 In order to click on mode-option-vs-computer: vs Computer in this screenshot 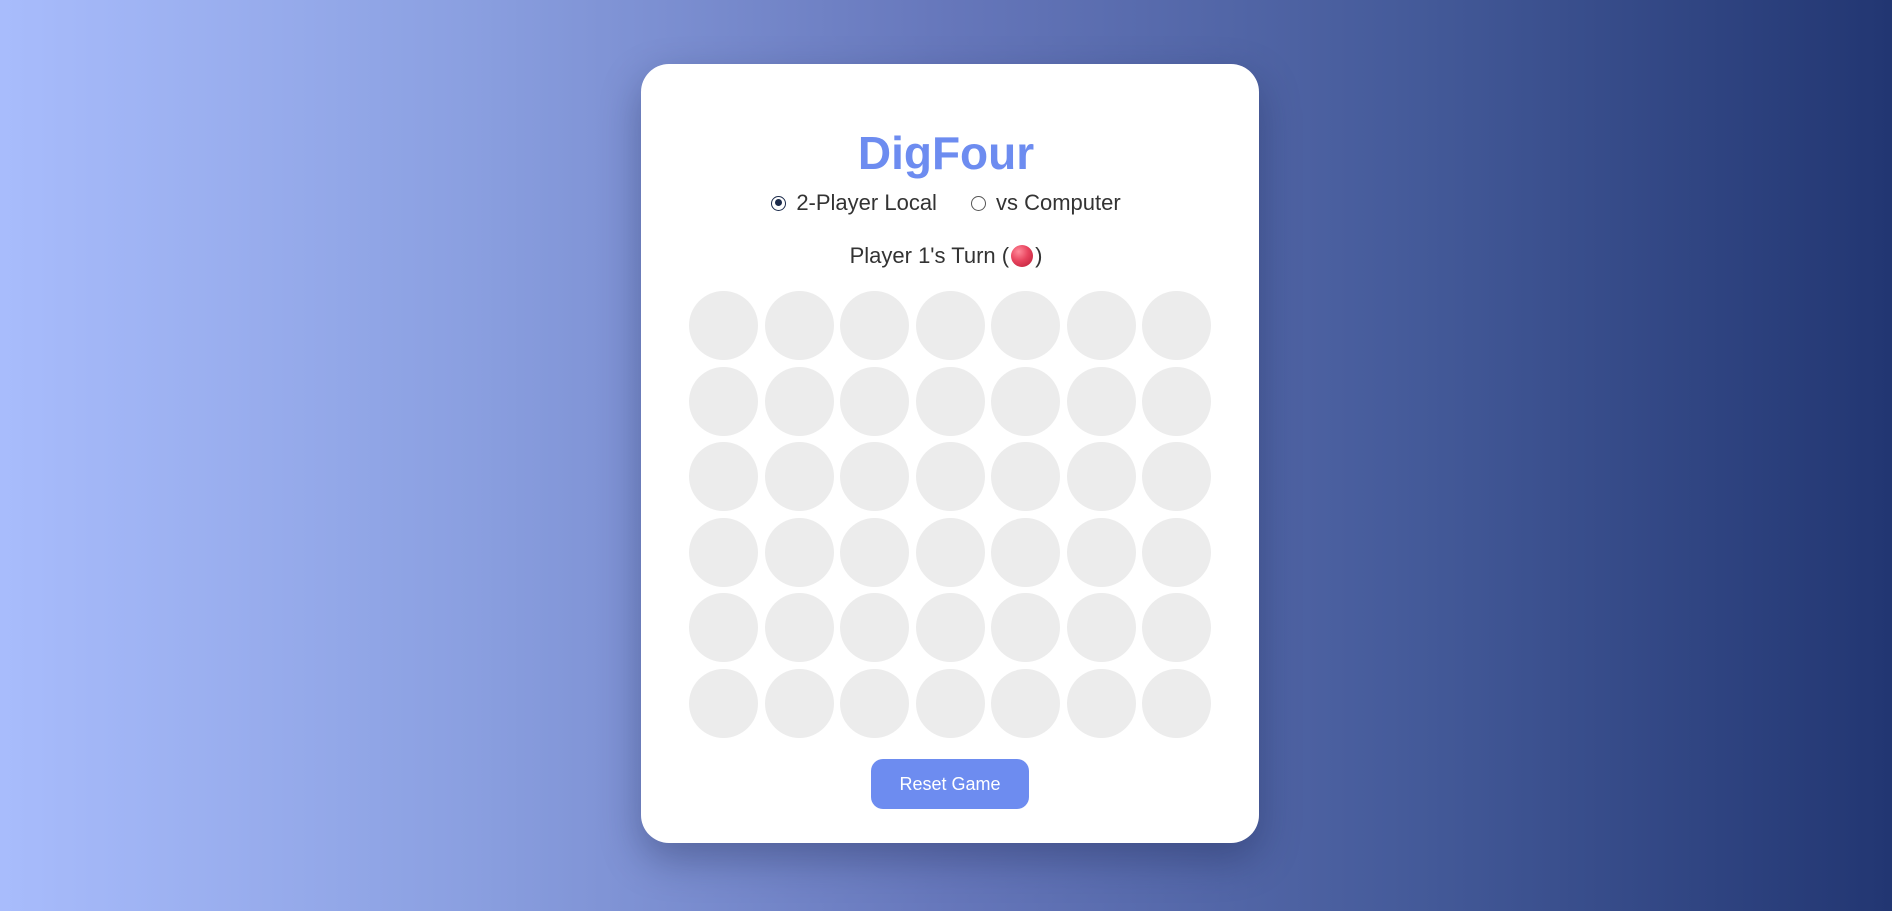, I will do `click(1045, 203)`.